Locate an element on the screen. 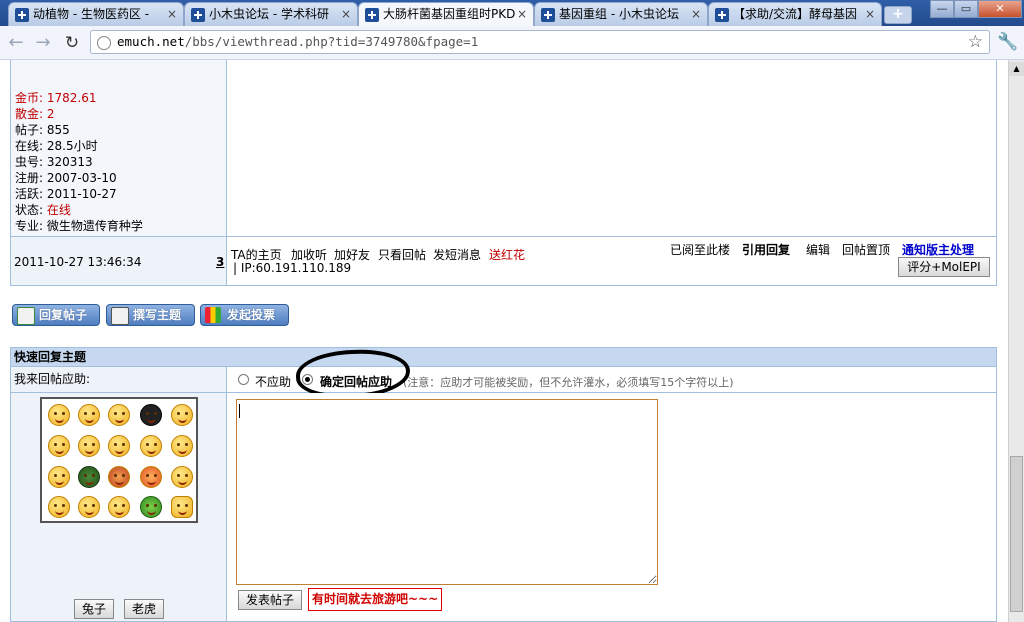  reply-textarea is located at coordinates (447, 492).